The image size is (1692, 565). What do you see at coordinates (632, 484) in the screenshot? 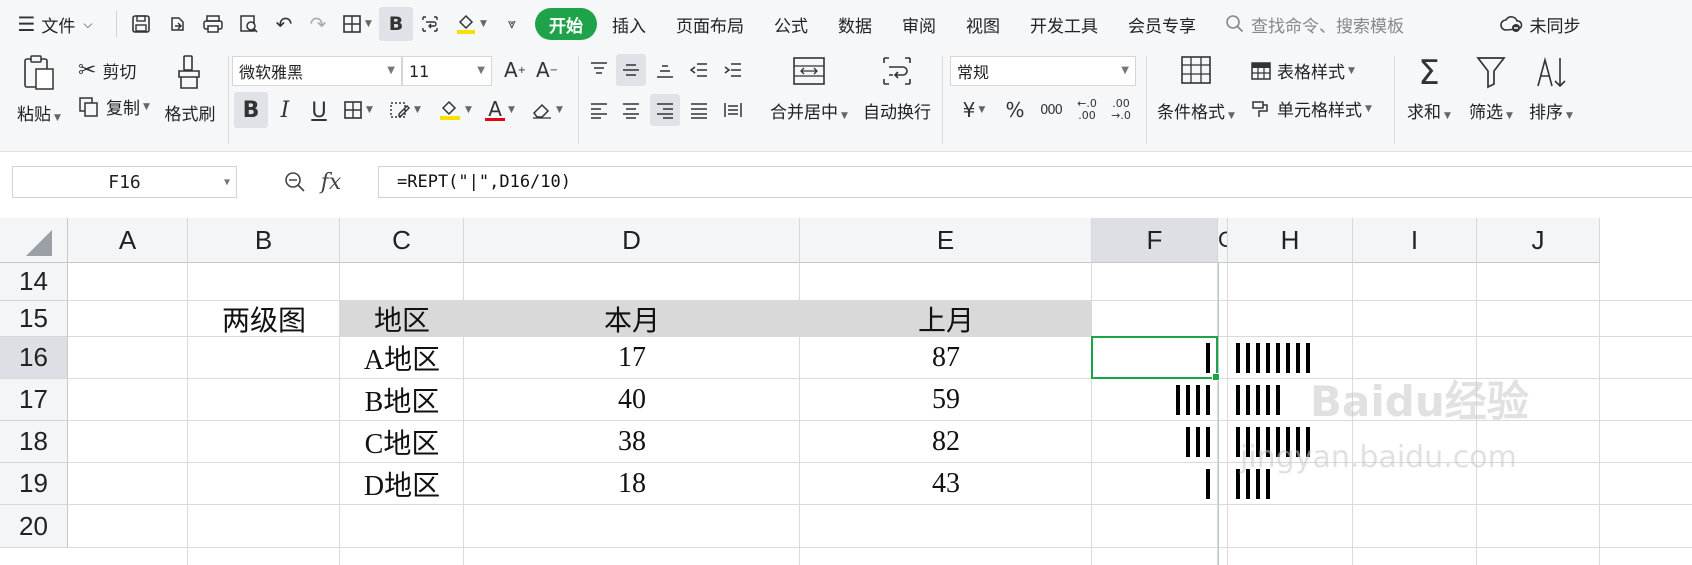
I see `cell-d19-this-month: 18` at bounding box center [632, 484].